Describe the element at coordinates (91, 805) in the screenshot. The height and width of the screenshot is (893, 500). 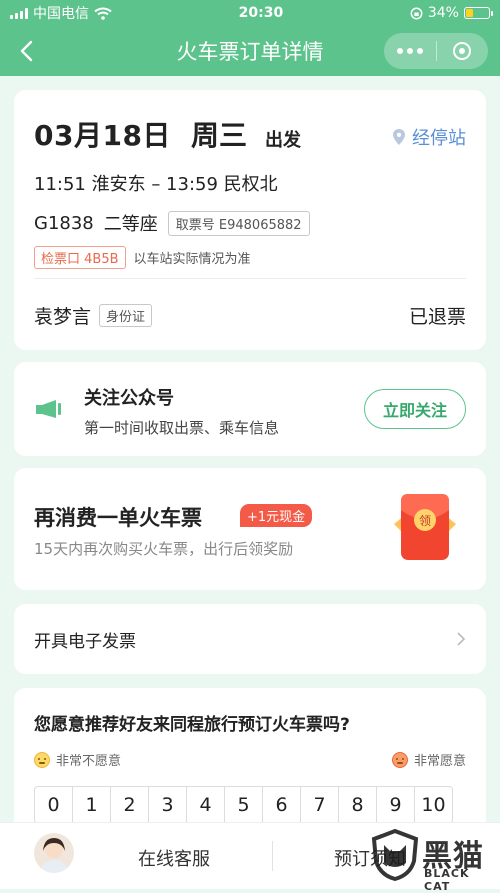
I see `rating-option: 1` at that location.